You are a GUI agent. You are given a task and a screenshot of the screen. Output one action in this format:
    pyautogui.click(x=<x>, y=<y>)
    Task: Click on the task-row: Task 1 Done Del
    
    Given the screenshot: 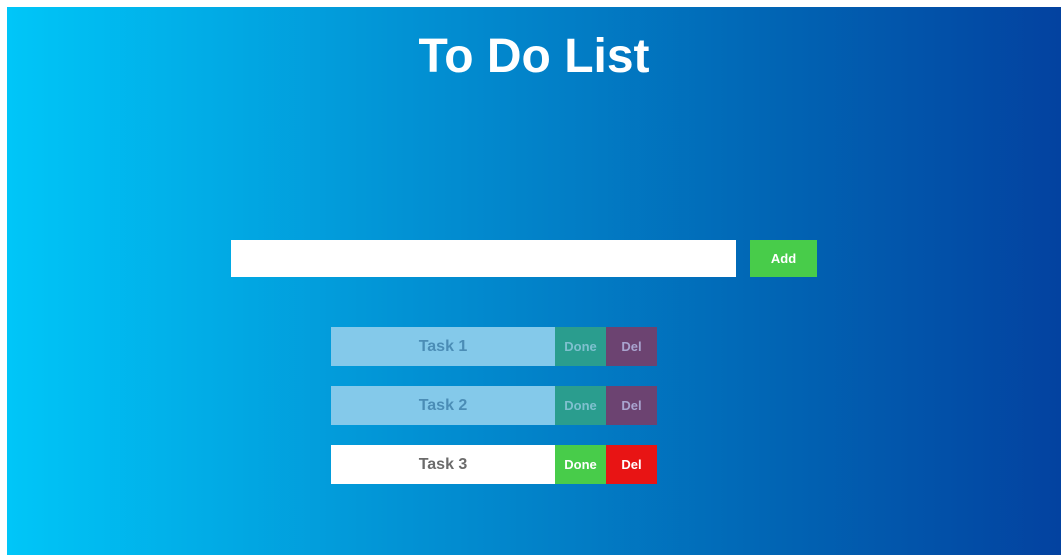 What is the action you would take?
    pyautogui.click(x=494, y=346)
    